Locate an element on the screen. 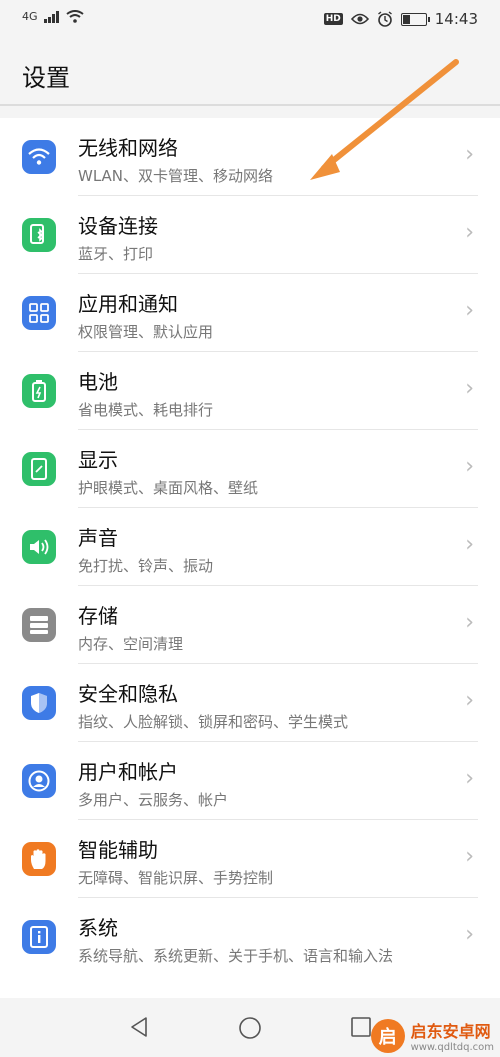 Image resolution: width=500 pixels, height=1057 pixels. settings-item-label: 电池 is located at coordinates (98, 382).